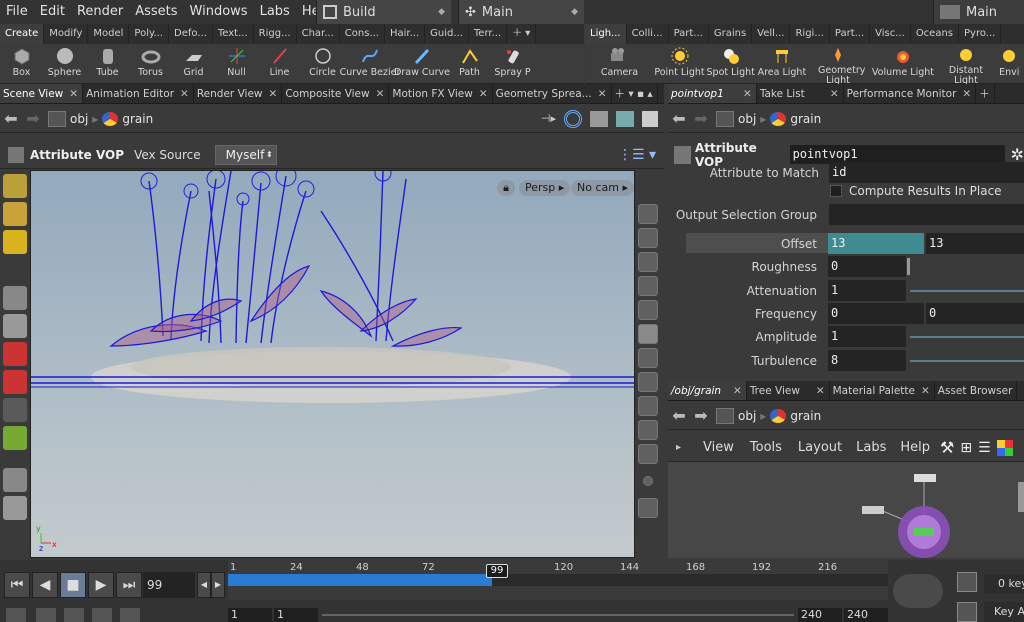 This screenshot has height=622, width=1024. Describe the element at coordinates (296, 615) in the screenshot. I see `playback-start-field: 1` at that location.